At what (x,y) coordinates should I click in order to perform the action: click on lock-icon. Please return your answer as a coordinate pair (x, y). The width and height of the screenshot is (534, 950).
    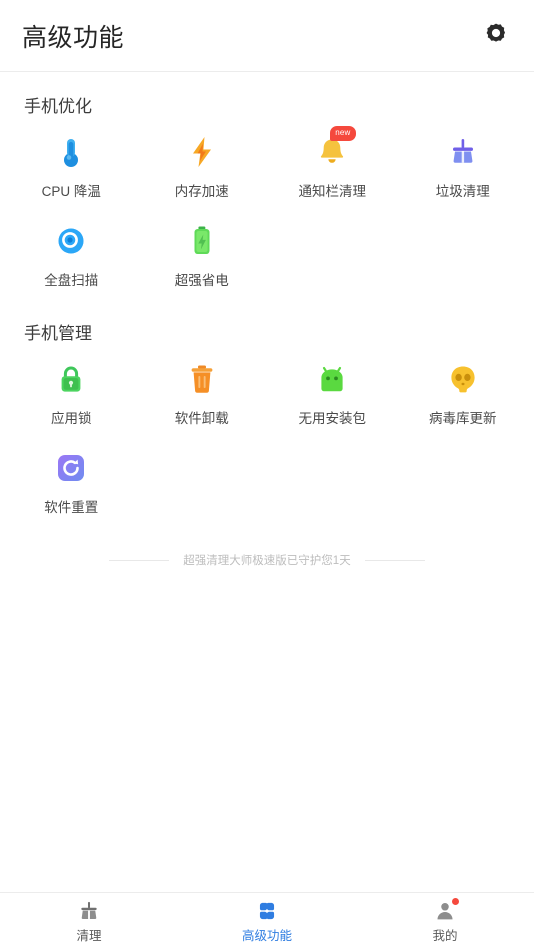
    Looking at the image, I should click on (71, 379).